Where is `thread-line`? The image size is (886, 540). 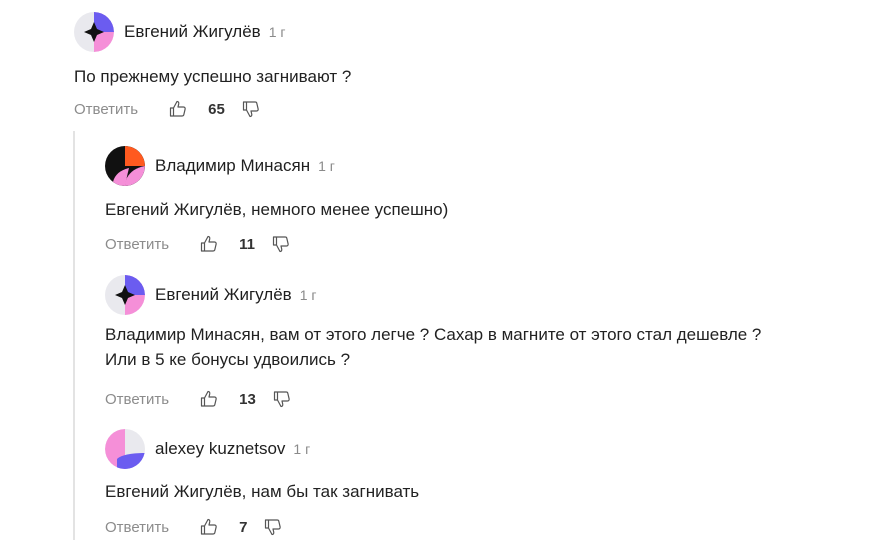 thread-line is located at coordinates (74, 335).